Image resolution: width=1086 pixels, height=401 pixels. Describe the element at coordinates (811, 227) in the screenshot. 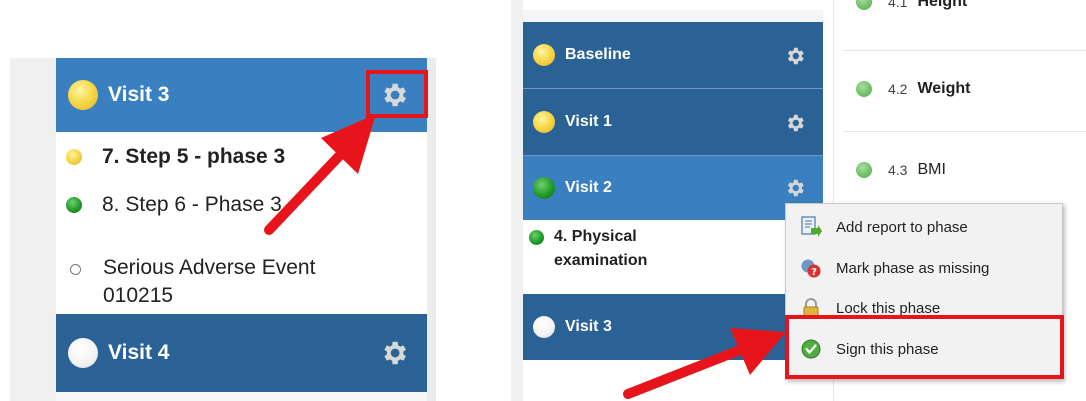

I see `add-report-icon` at that location.